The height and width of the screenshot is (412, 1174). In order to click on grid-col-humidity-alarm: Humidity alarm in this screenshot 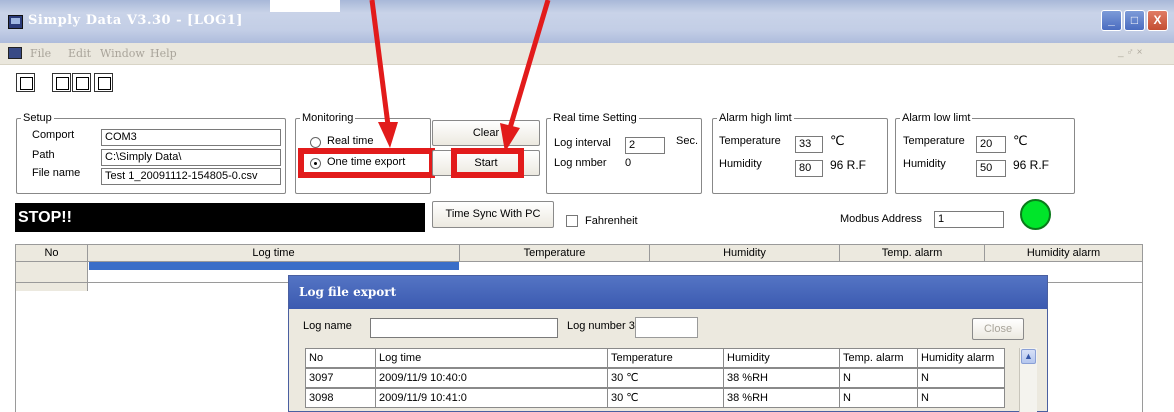, I will do `click(1063, 253)`.